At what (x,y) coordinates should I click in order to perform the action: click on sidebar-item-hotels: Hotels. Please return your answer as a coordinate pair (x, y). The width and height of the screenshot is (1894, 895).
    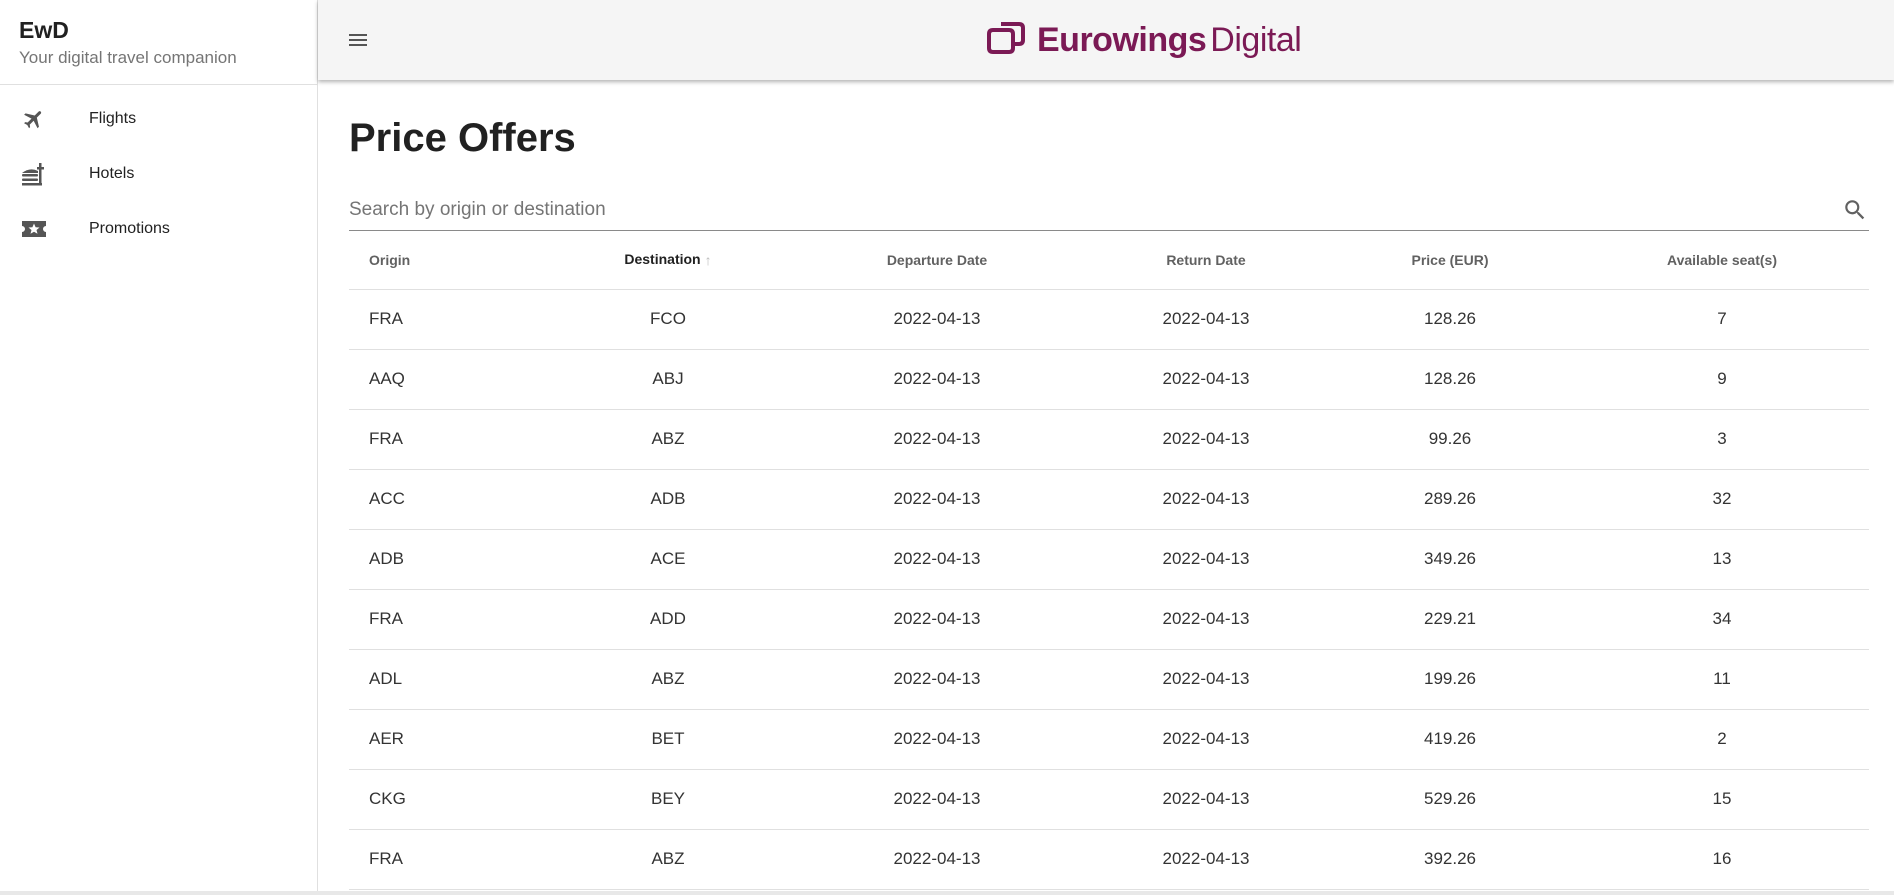
    Looking at the image, I should click on (158, 173).